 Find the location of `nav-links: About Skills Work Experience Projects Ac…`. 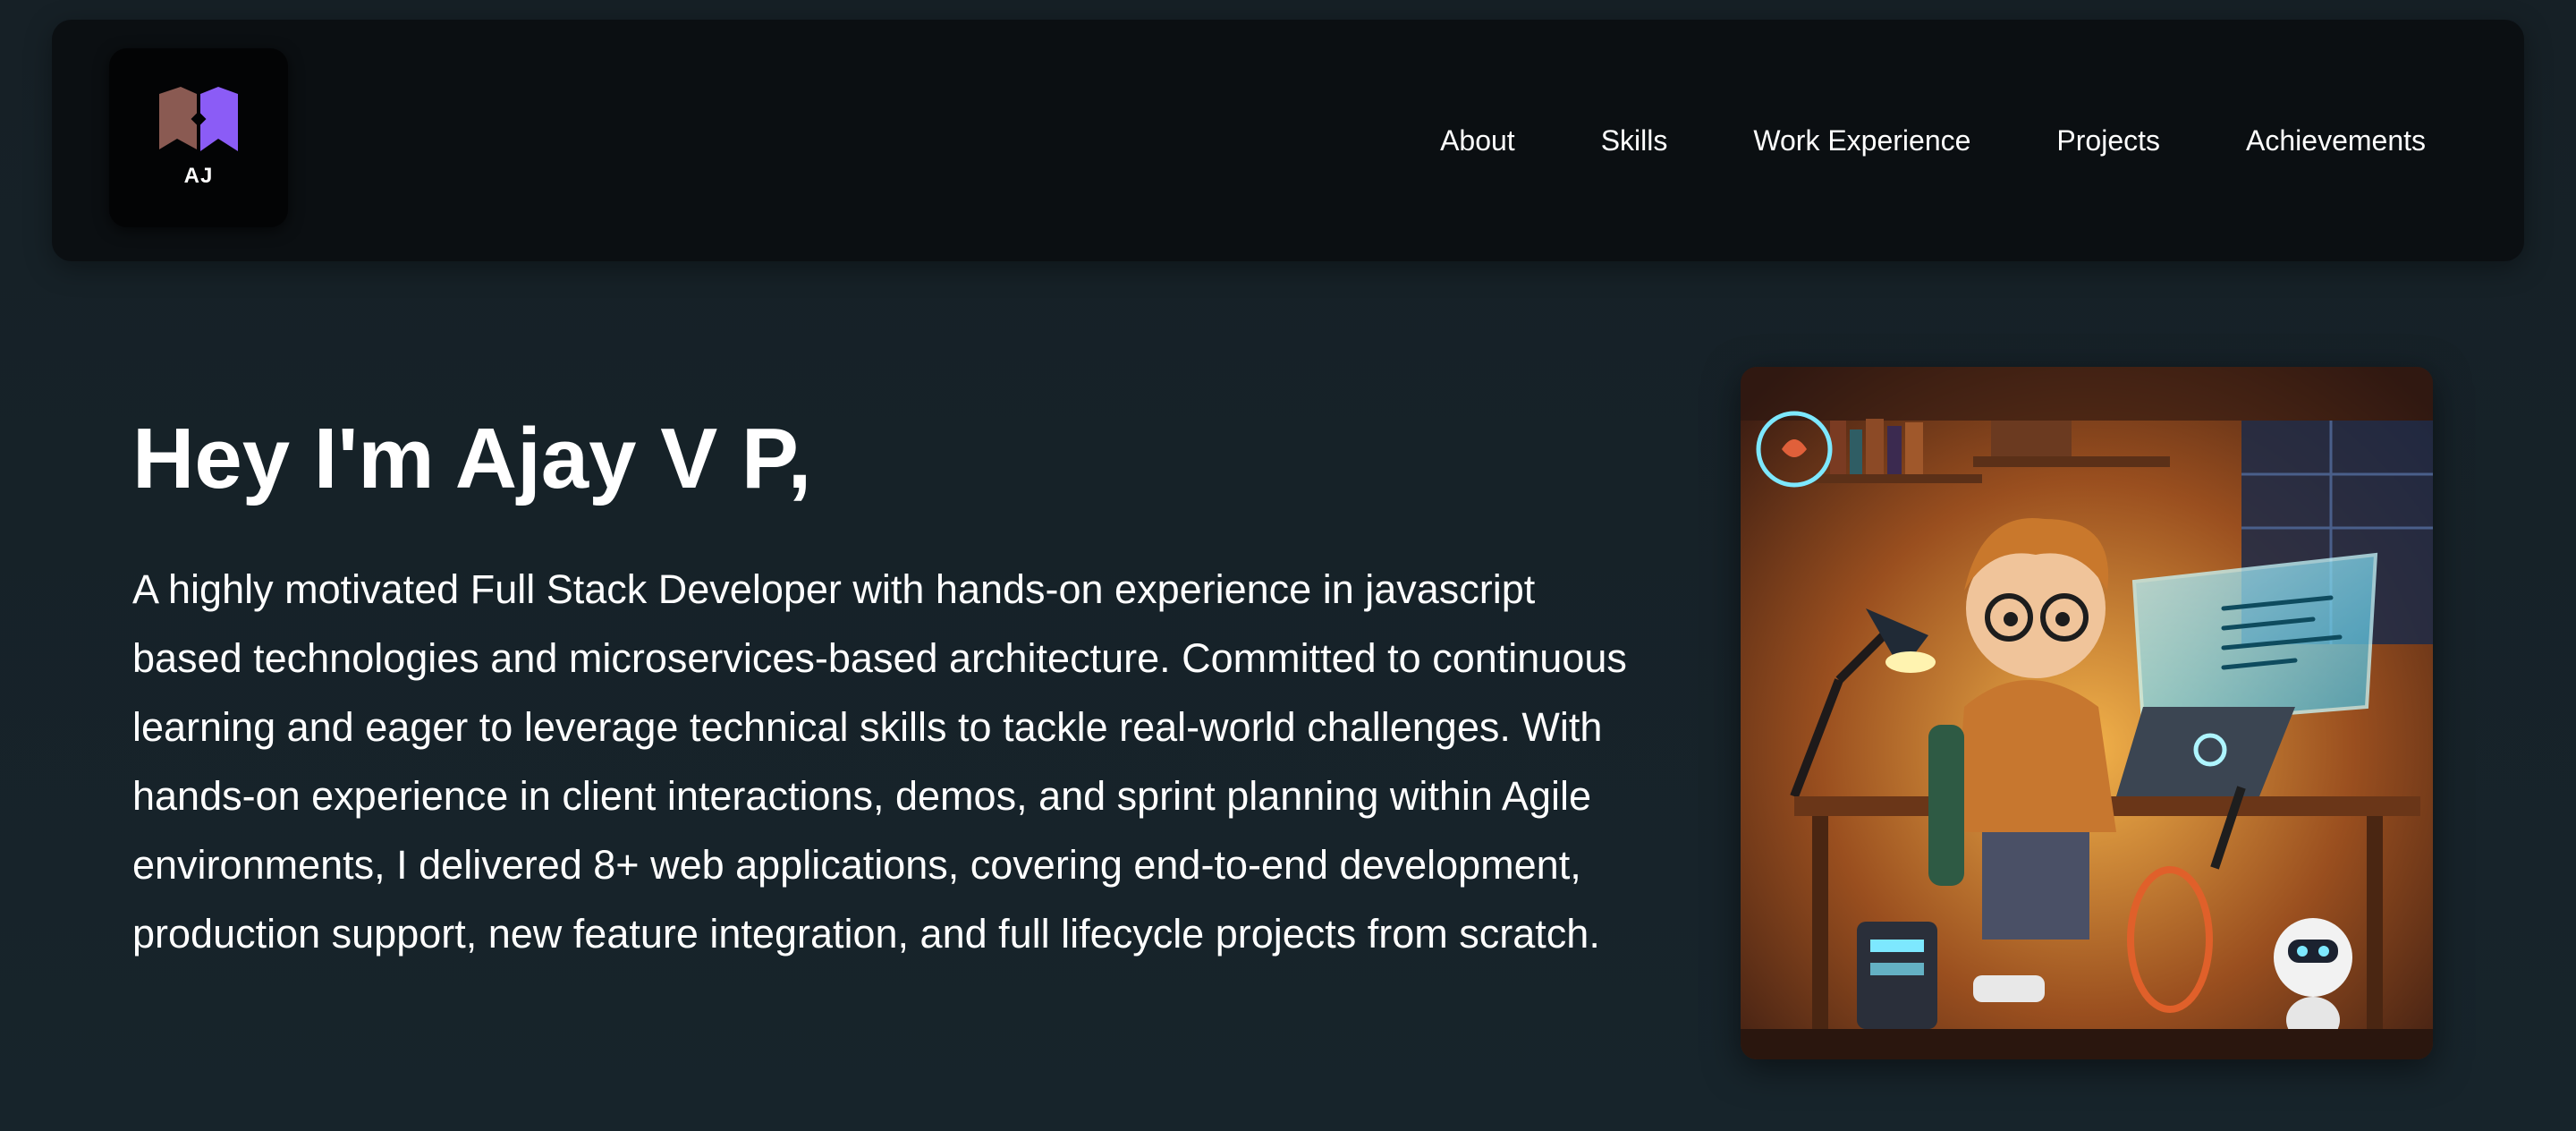

nav-links: About Skills Work Experience Projects Ac… is located at coordinates (1933, 140).